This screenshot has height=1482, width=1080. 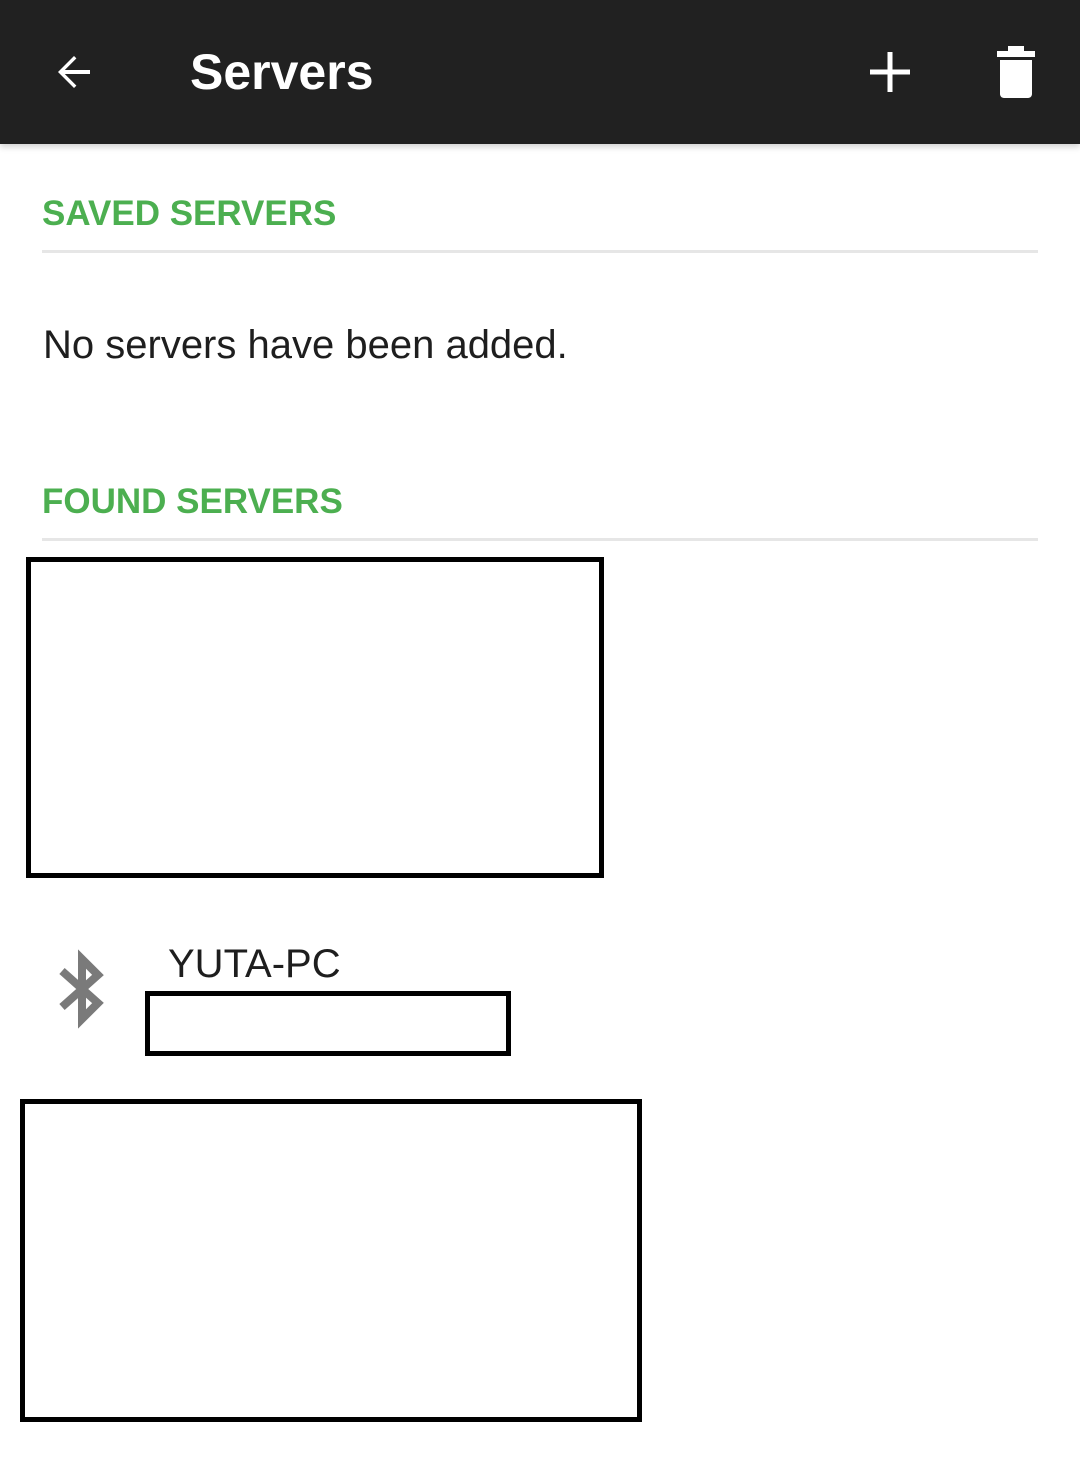 I want to click on bluetooth-icon, so click(x=81, y=989).